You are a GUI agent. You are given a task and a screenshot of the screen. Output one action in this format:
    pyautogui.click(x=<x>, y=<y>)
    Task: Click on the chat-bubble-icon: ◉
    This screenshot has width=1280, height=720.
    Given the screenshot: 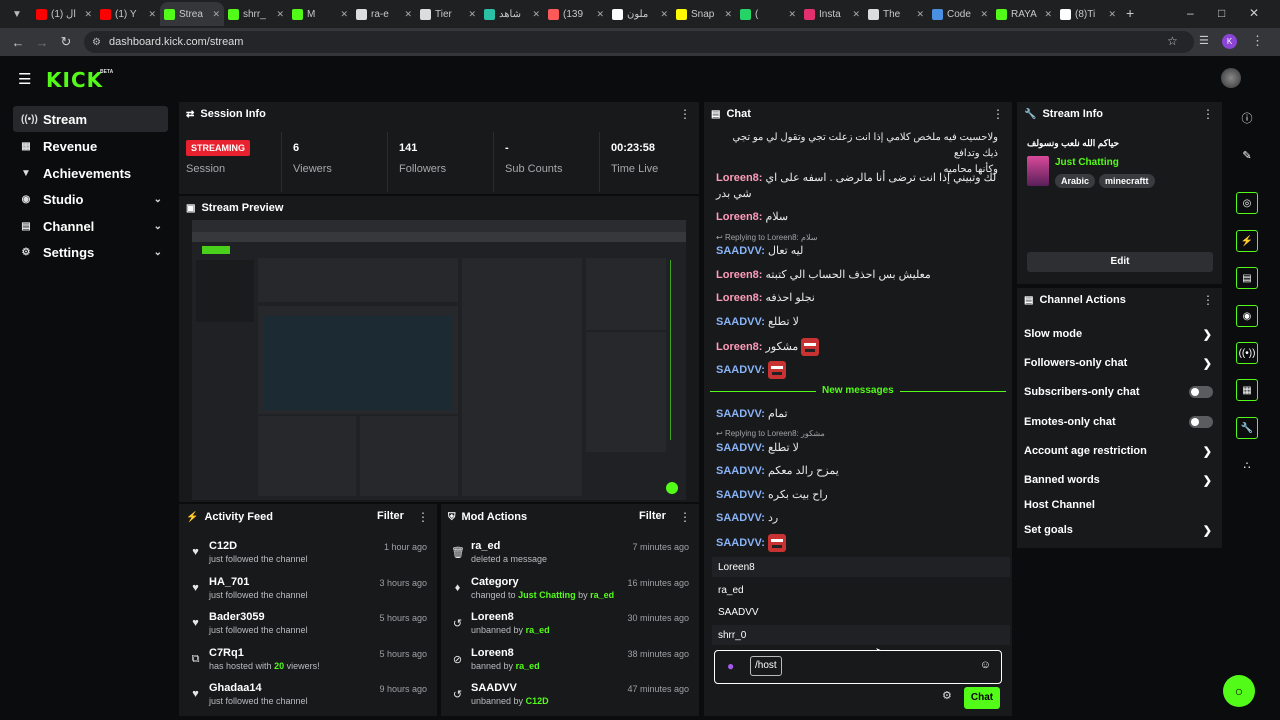 What is the action you would take?
    pyautogui.click(x=1247, y=316)
    